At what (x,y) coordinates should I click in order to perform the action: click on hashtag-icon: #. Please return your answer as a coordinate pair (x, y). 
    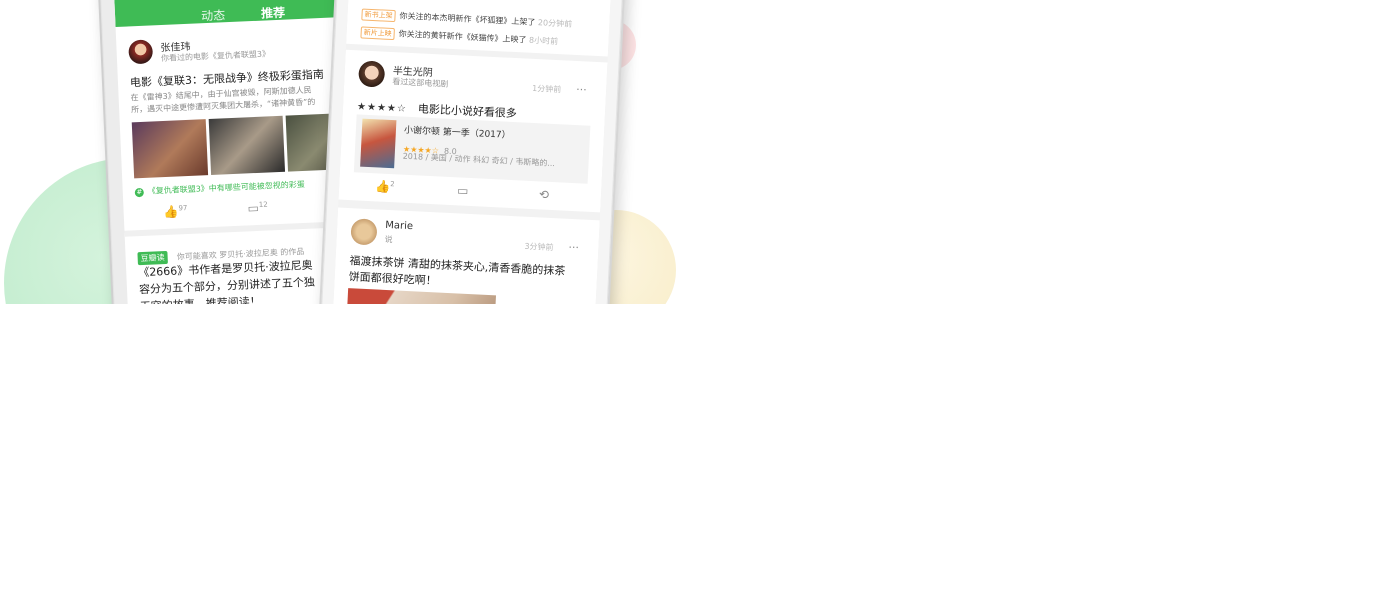
    Looking at the image, I should click on (139, 192).